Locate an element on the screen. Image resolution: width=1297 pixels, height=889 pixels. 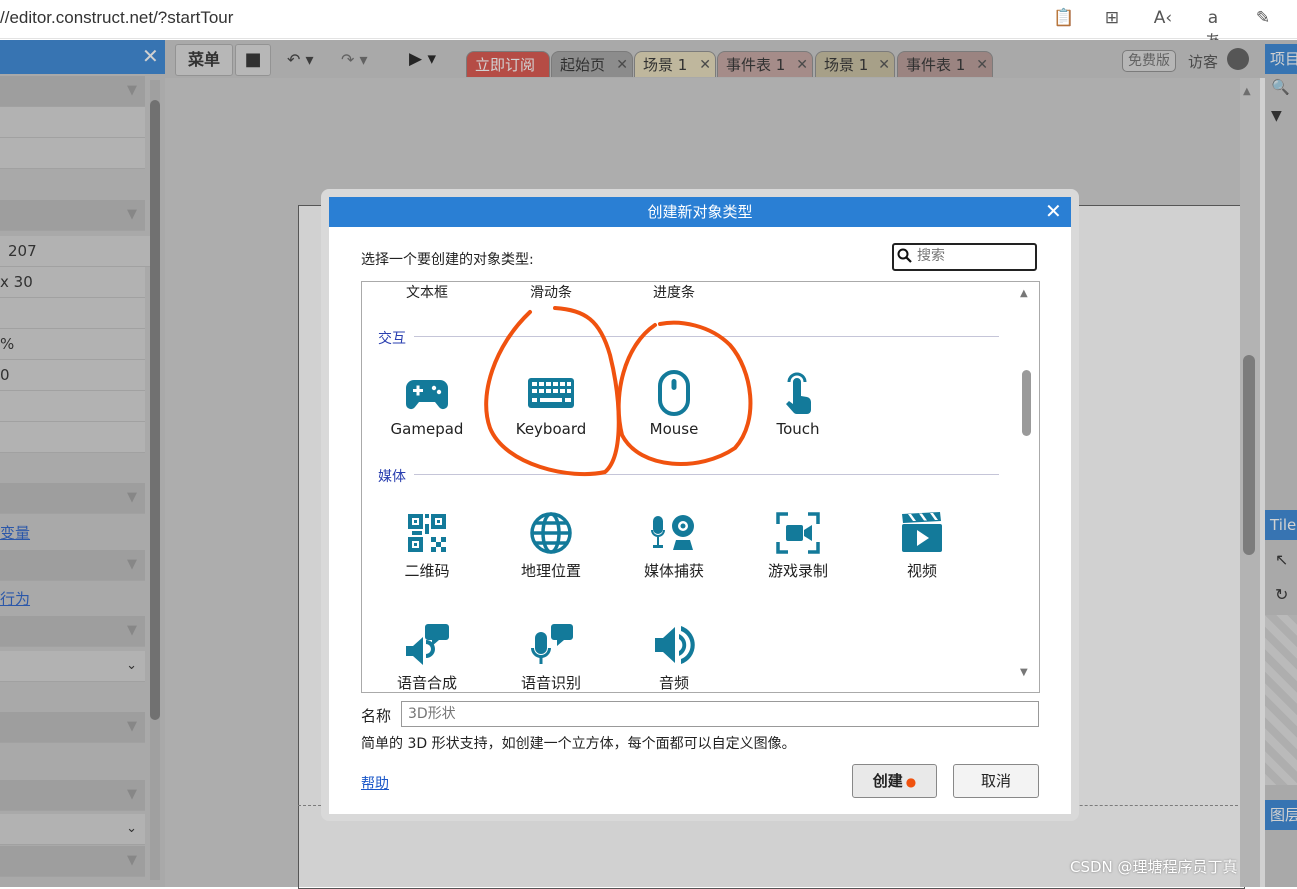
speaker-icon is located at coordinates (675, 645).